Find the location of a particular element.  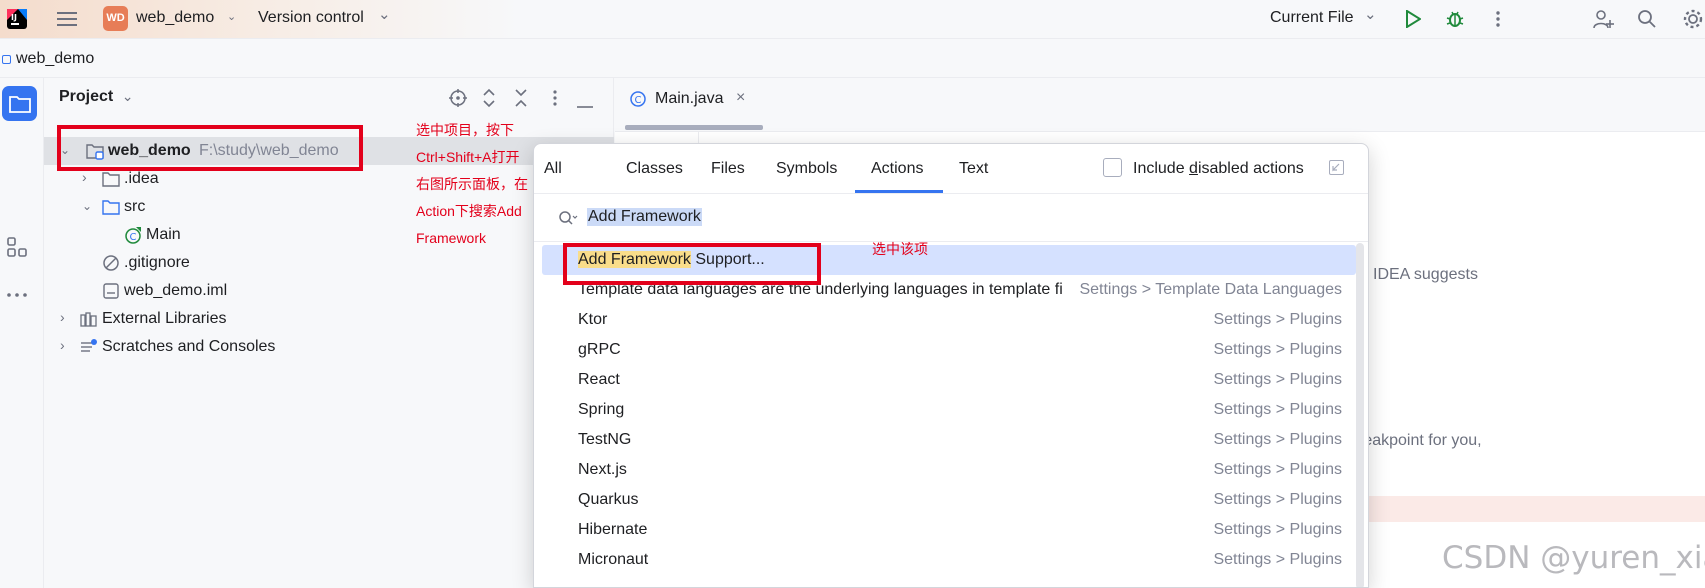

annotation-line: 选中项目，按下 is located at coordinates (465, 130).